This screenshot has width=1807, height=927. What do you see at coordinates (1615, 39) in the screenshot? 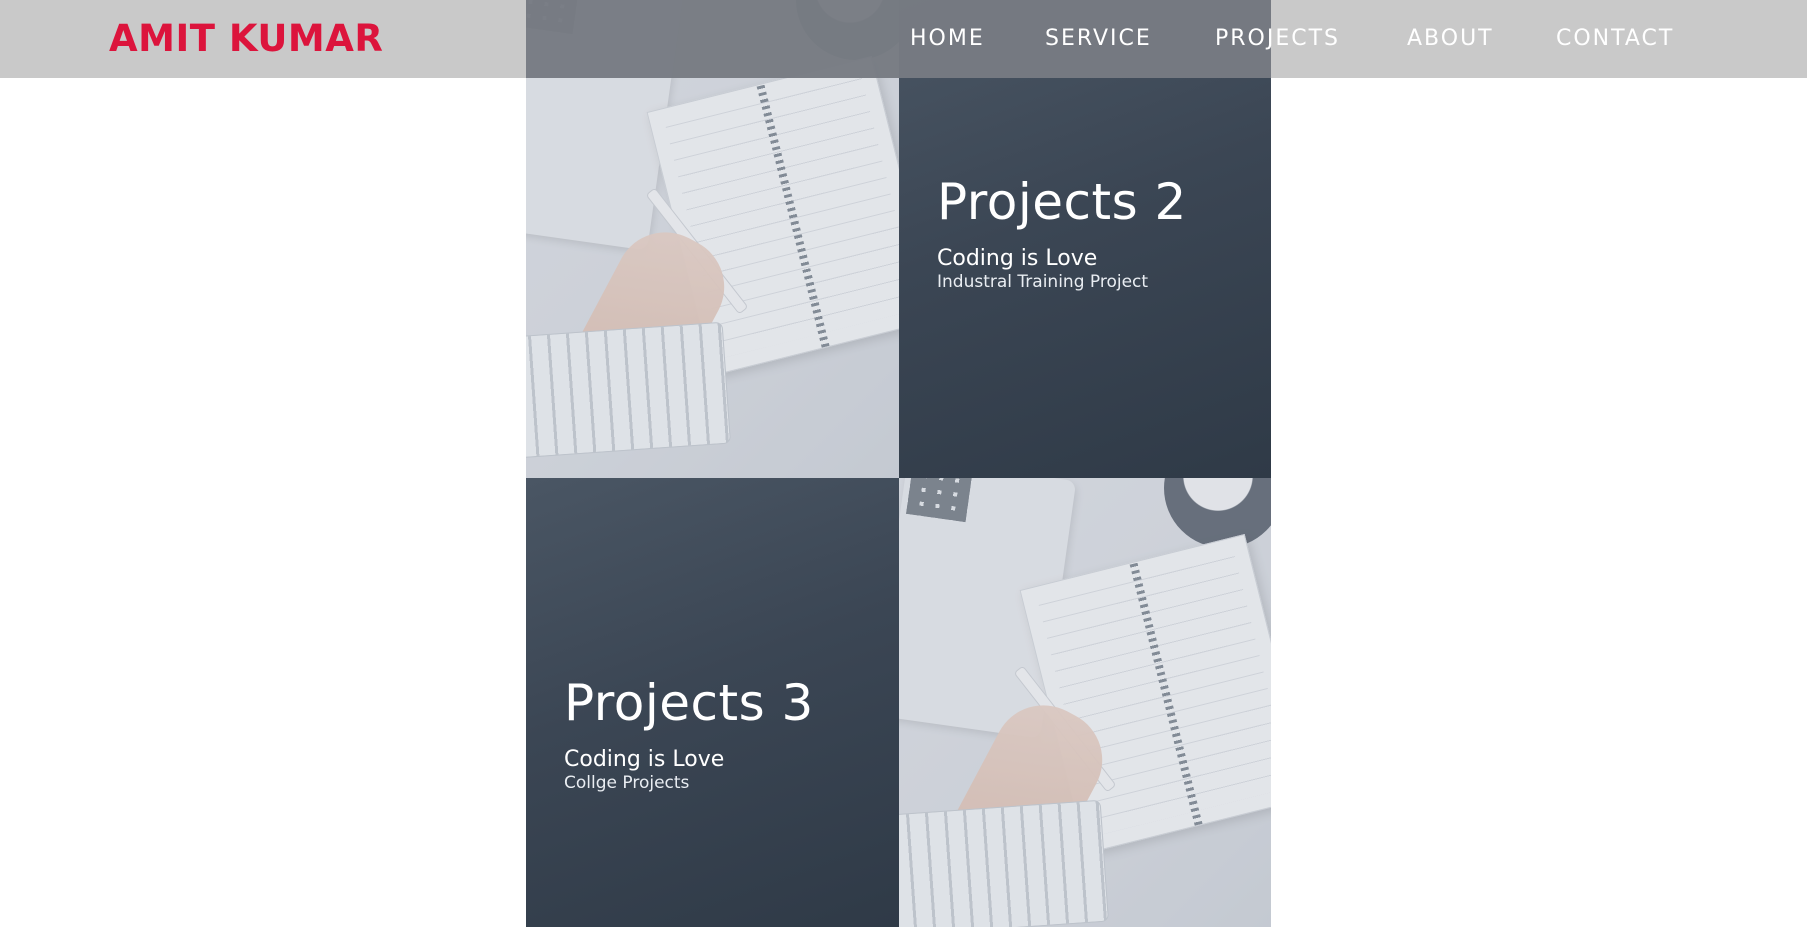
I see `nav-contact: CONTACT` at bounding box center [1615, 39].